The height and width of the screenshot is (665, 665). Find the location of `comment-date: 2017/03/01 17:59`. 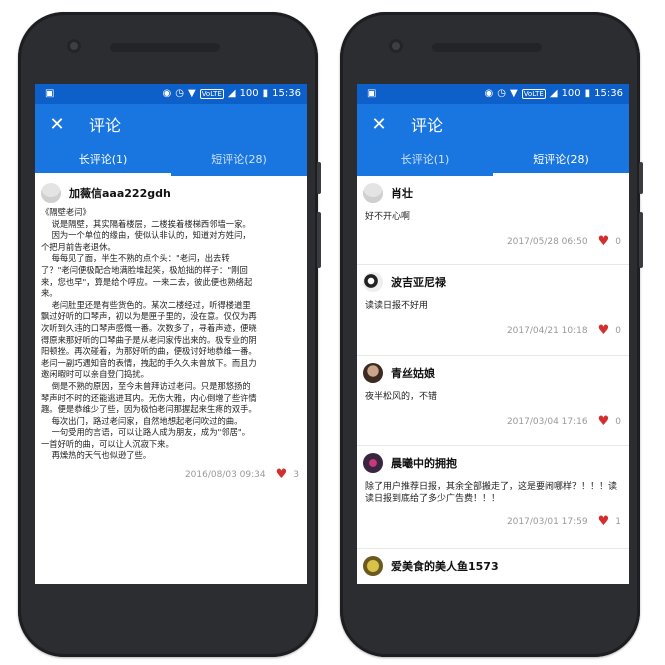

comment-date: 2017/03/01 17:59 is located at coordinates (547, 522).